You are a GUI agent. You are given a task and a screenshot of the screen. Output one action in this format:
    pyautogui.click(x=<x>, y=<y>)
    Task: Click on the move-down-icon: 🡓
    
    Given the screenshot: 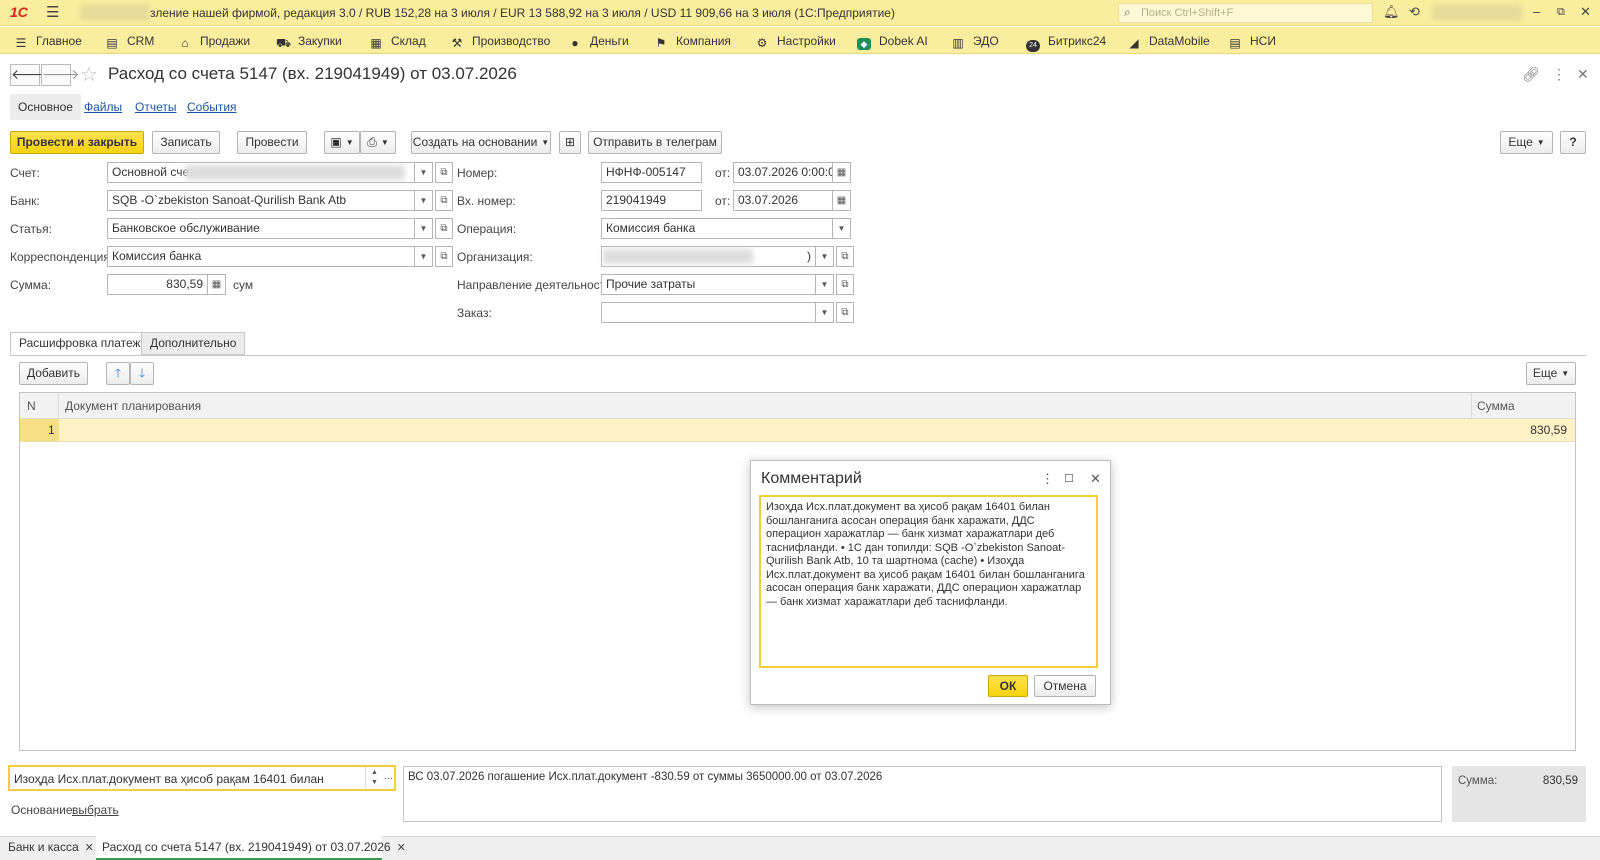 What is the action you would take?
    pyautogui.click(x=142, y=373)
    